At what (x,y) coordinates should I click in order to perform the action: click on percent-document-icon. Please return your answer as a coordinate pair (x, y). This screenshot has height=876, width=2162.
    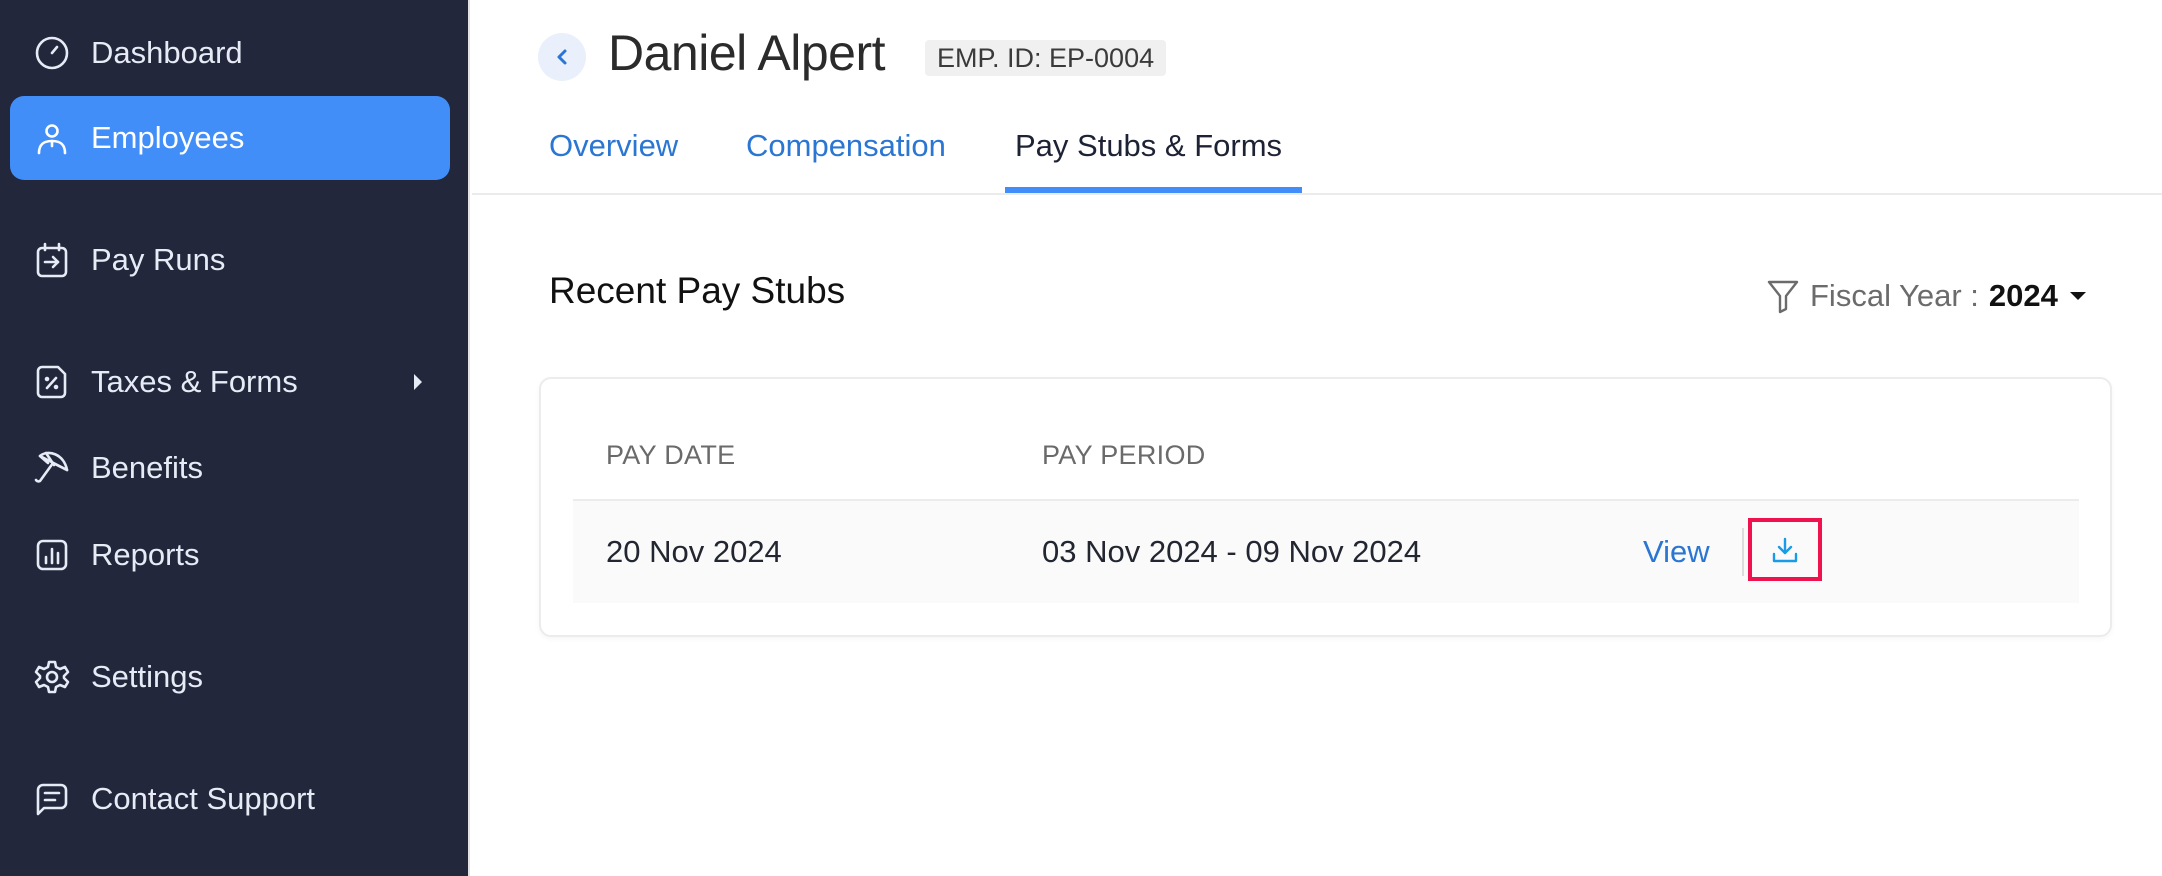
    Looking at the image, I should click on (52, 382).